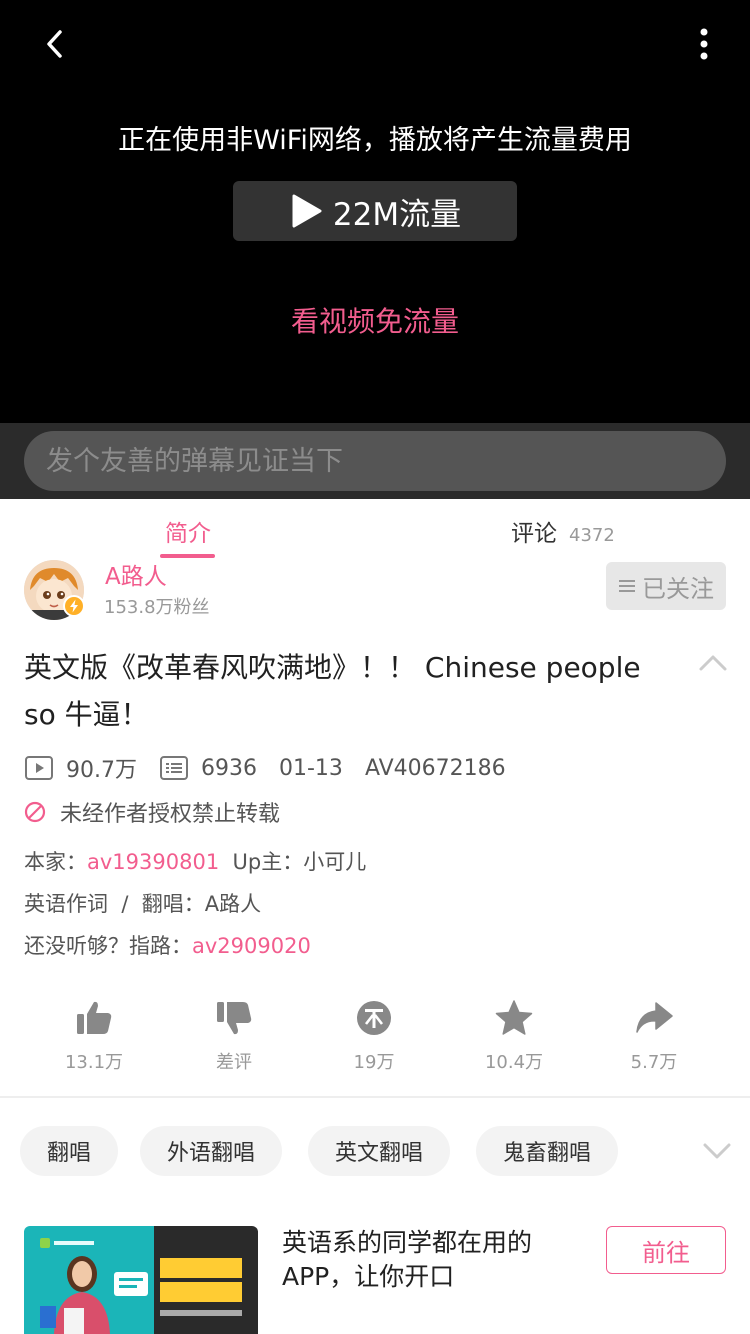 The width and height of the screenshot is (750, 1334). What do you see at coordinates (94, 1062) in the screenshot?
I see `like-count: 13.1万` at bounding box center [94, 1062].